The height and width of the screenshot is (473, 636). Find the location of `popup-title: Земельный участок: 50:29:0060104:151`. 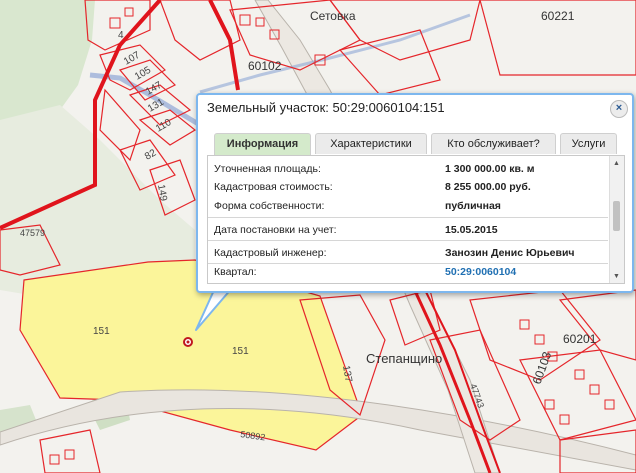

popup-title: Земельный участок: 50:29:0060104:151 is located at coordinates (326, 107).